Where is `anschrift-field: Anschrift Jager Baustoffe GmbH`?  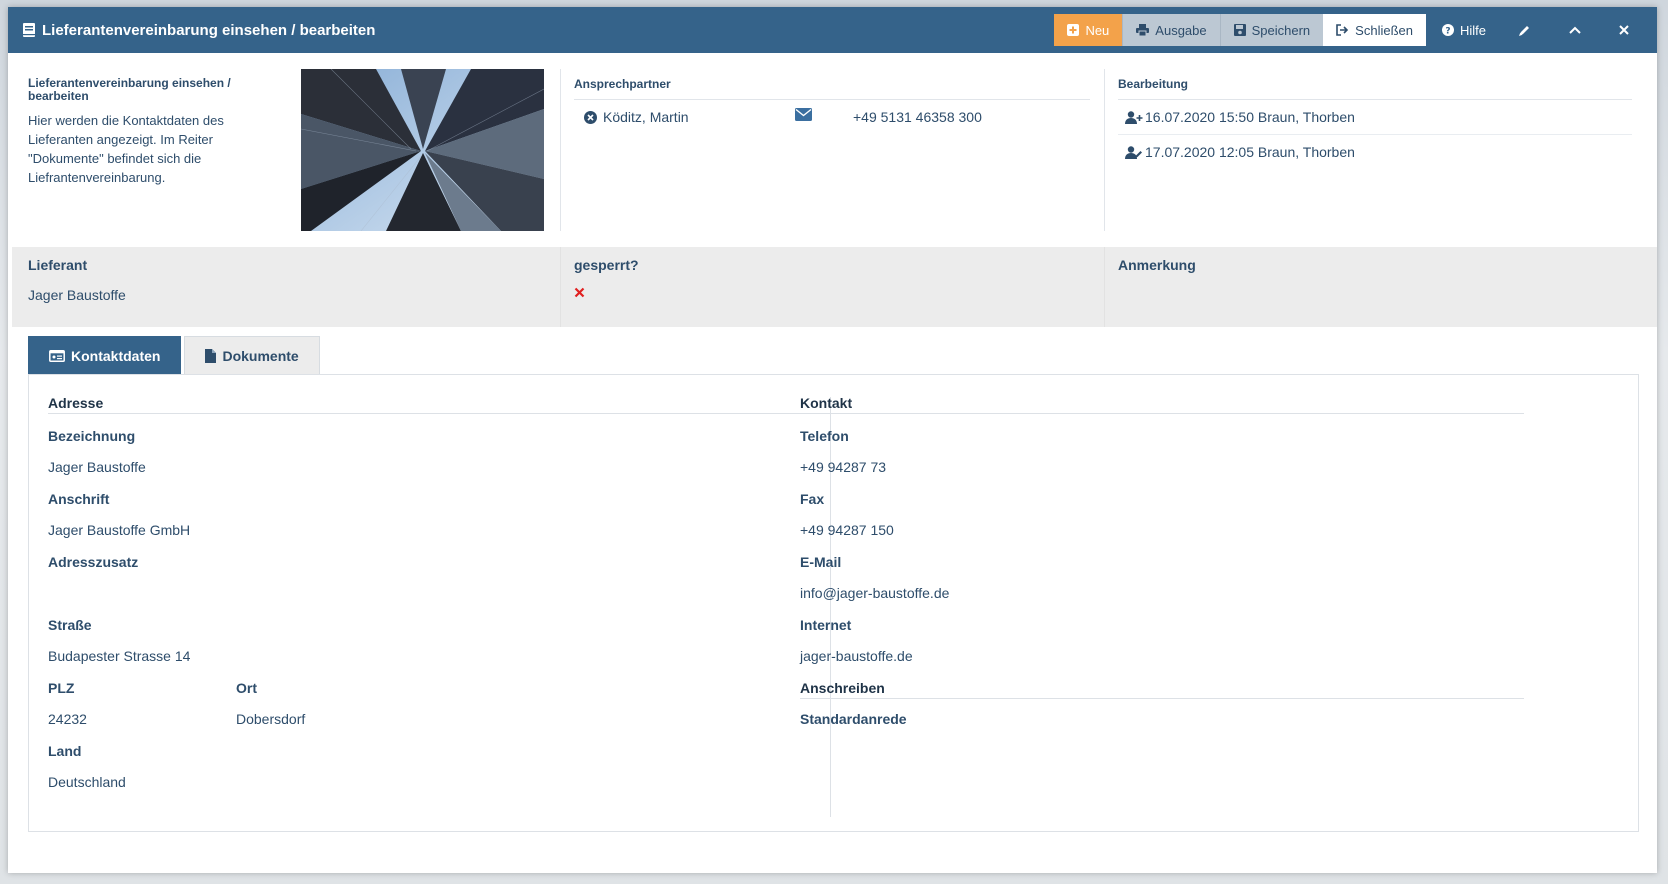
anschrift-field: Anschrift Jager Baustoffe GmbH is located at coordinates (431, 515).